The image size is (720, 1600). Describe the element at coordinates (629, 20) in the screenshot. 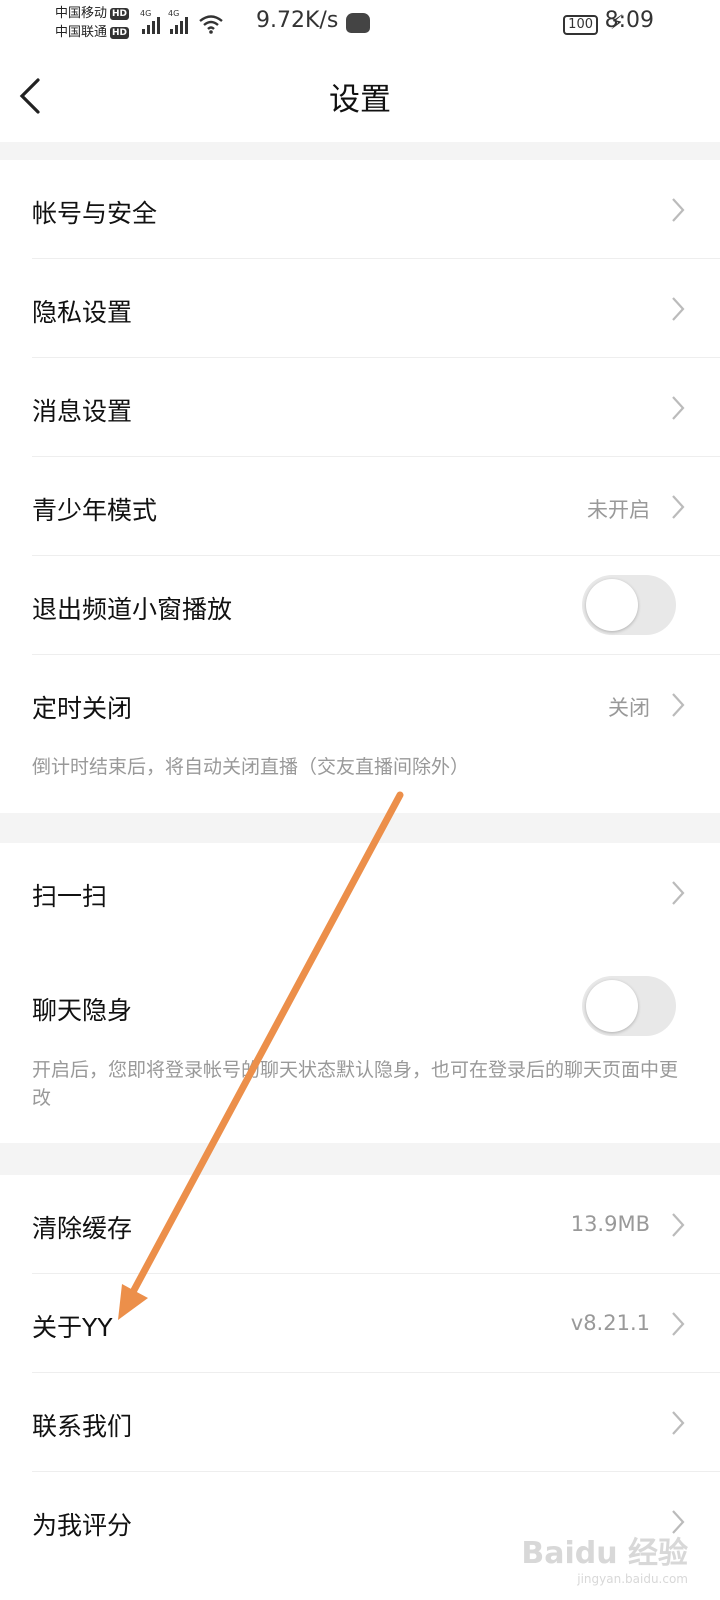

I see `clock: 8:09` at that location.